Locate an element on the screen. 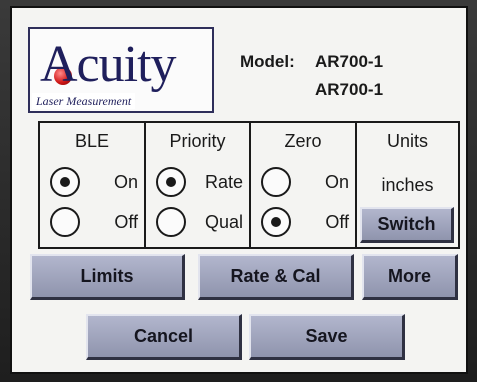 This screenshot has width=477, height=382. save-button: Save is located at coordinates (327, 337).